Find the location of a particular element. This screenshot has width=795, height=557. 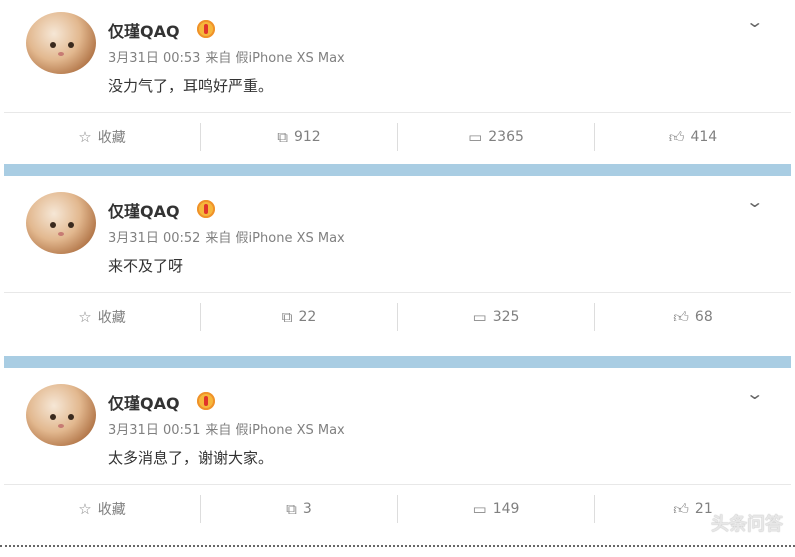

post-actions: ☆ 收藏 ⧉ 3 ▭ 149 👍︎ 21 is located at coordinates (397, 508).